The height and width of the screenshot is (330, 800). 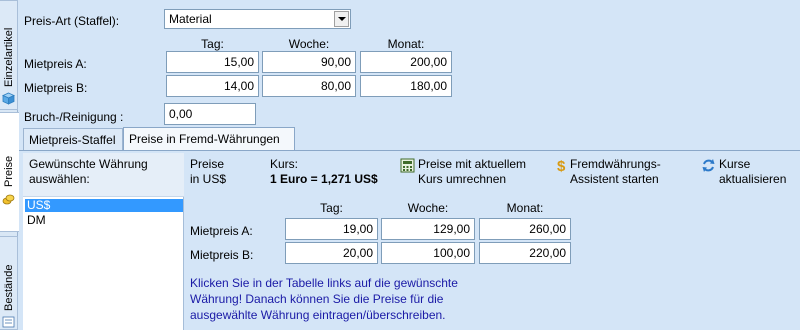 I want to click on tab-preise-fremd-waehrungen: Preise in Fremd-Währungen, so click(x=209, y=138).